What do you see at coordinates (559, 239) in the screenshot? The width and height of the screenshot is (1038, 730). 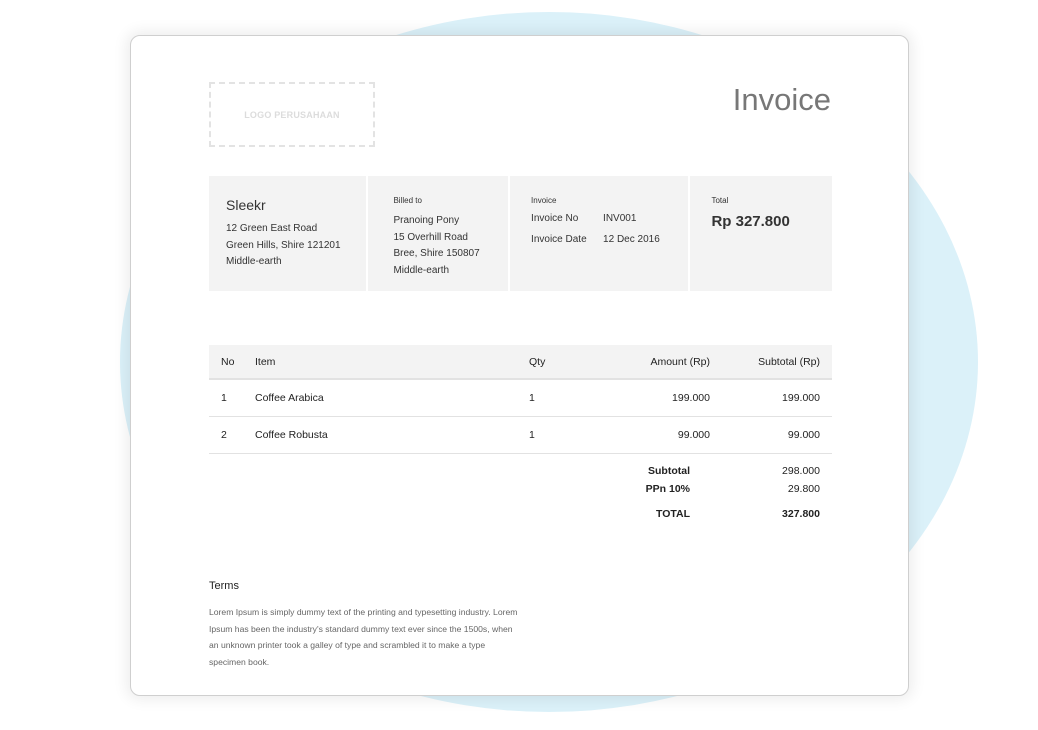 I see `invoice-date-label: Invoice Date` at bounding box center [559, 239].